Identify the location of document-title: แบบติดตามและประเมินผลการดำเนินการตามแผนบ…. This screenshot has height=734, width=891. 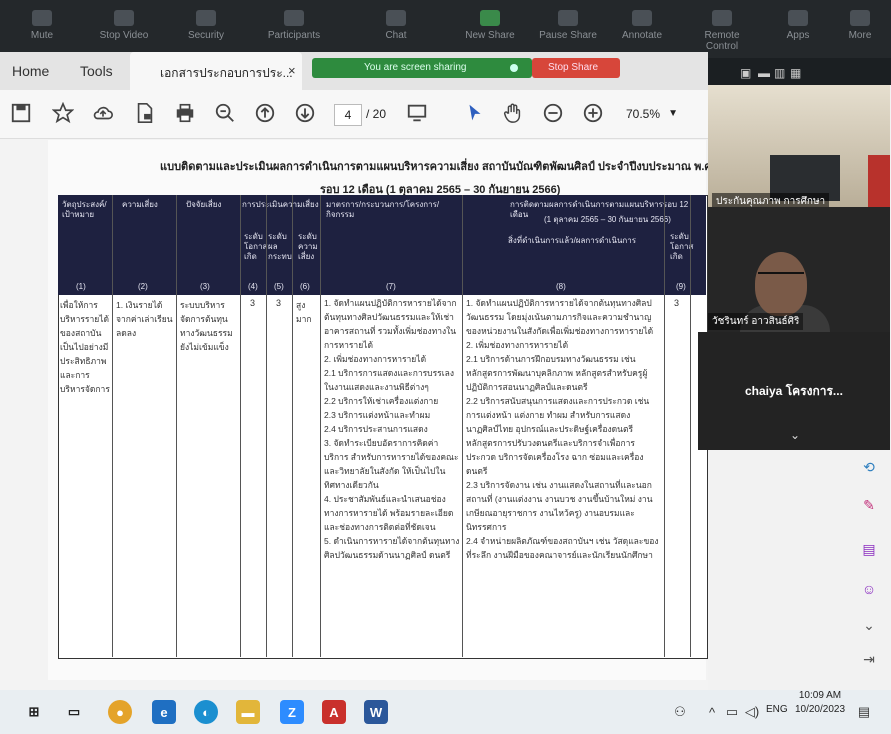
(451, 167).